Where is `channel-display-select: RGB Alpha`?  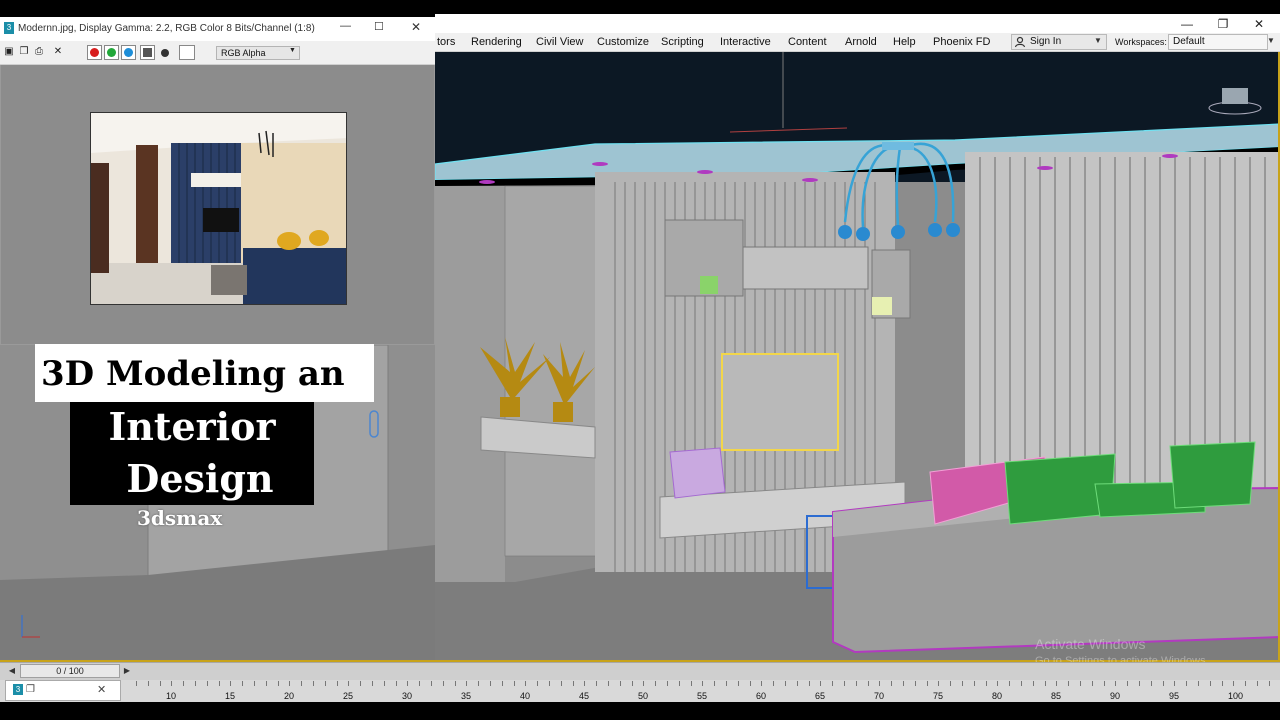 channel-display-select: RGB Alpha is located at coordinates (258, 53).